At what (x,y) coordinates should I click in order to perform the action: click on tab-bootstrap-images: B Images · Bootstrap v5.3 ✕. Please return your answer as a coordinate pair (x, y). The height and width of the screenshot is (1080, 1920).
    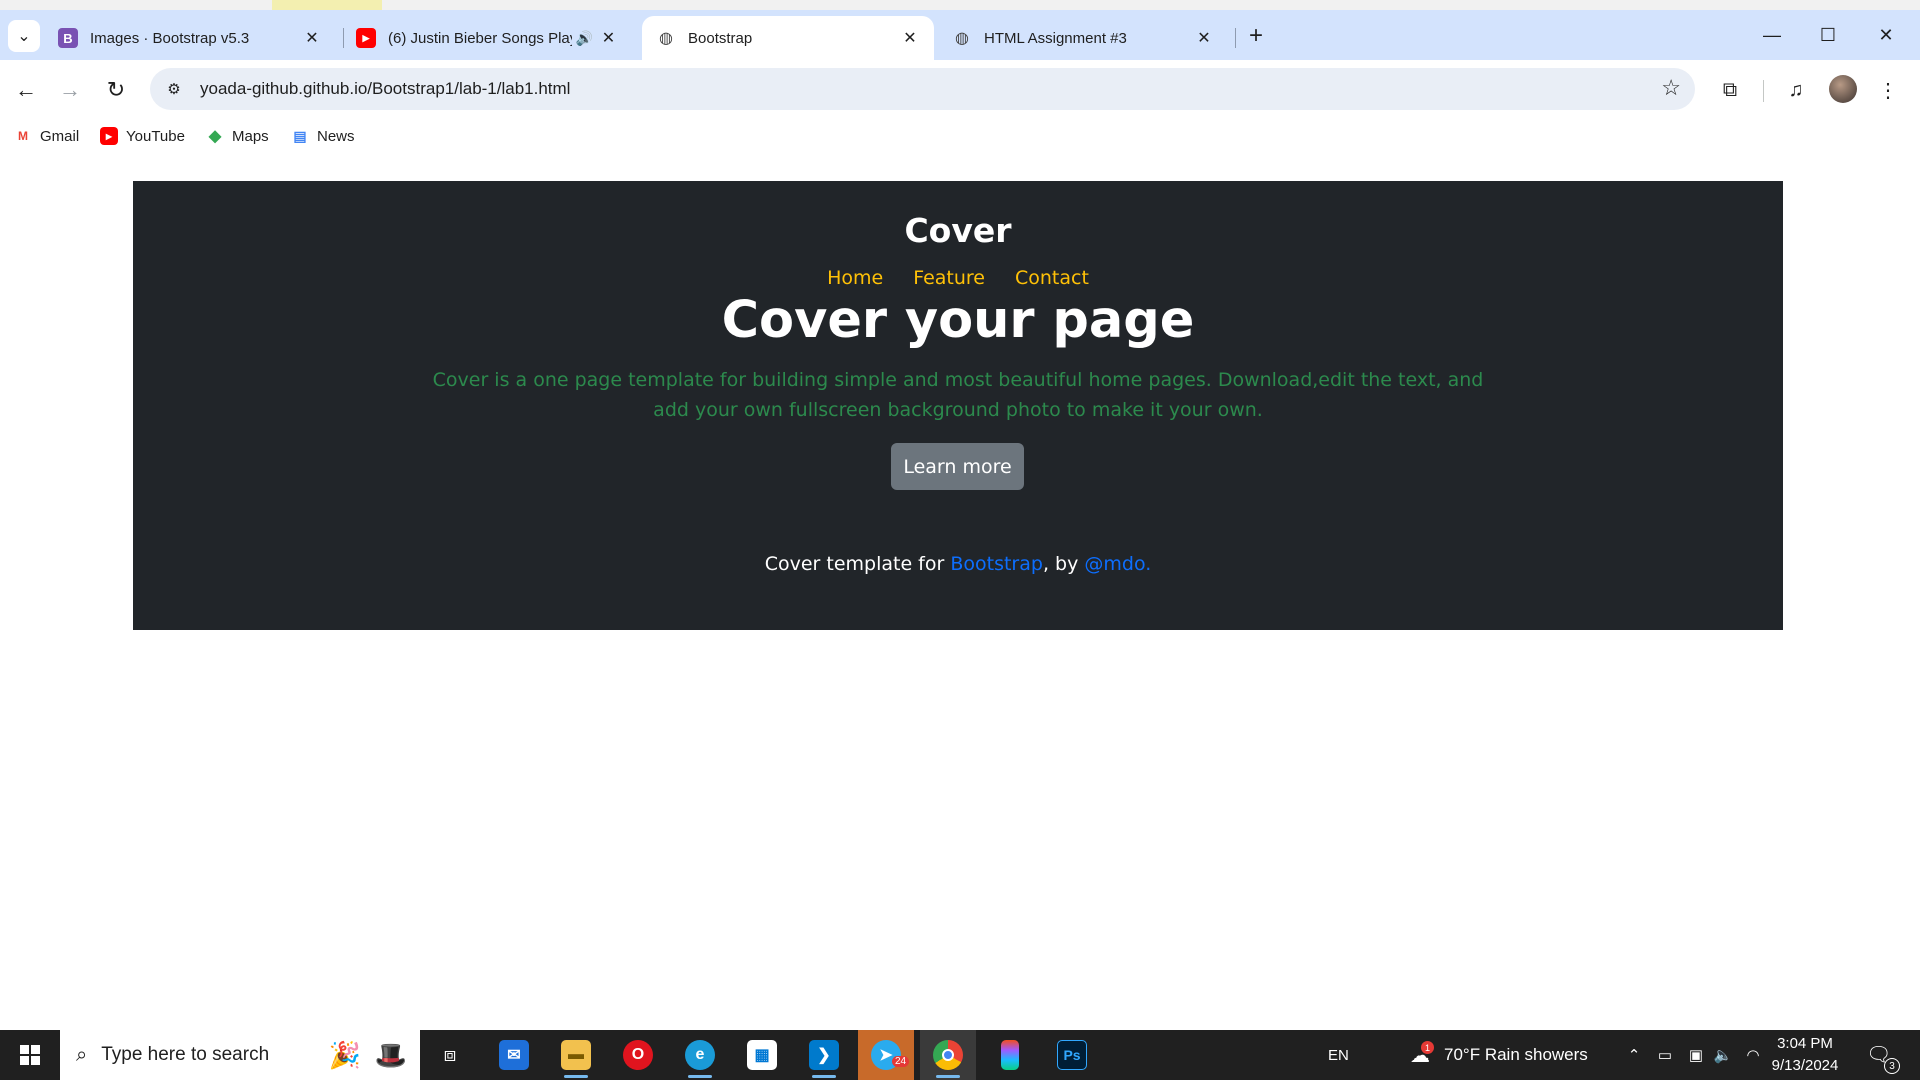
    Looking at the image, I should click on (190, 38).